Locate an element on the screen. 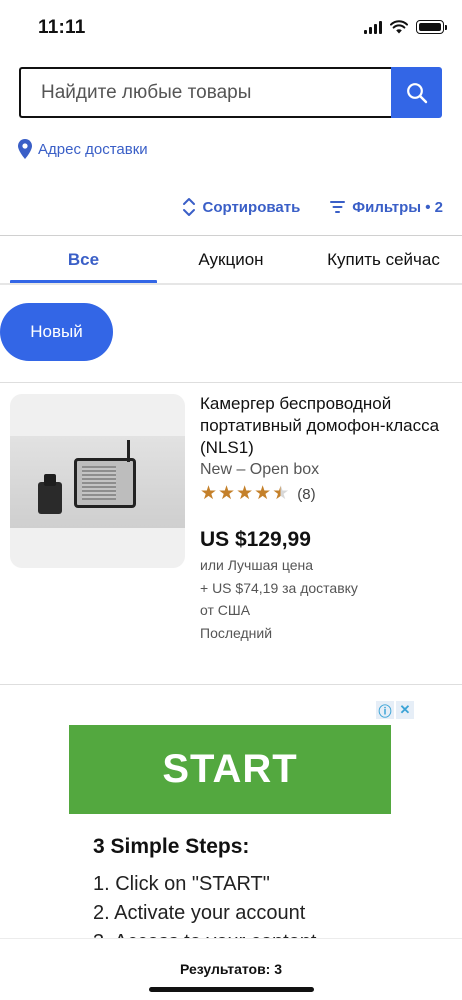  search-icon is located at coordinates (416, 92).